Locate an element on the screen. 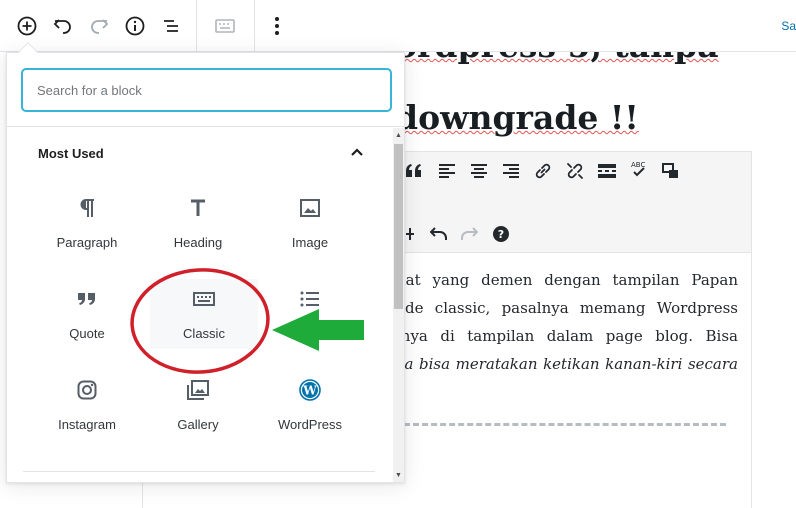  content-line: lnya di tampilan dalam page blog. Bisa is located at coordinates (567, 336).